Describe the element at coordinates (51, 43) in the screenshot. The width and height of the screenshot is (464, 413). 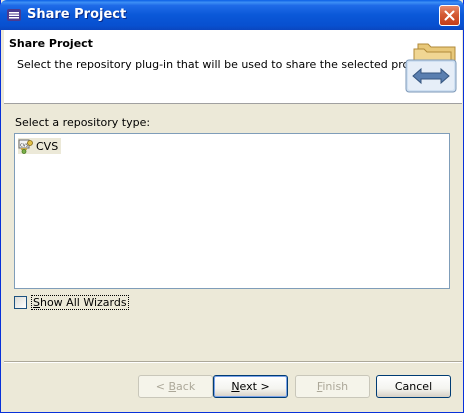
I see `page-title: Share Project` at that location.